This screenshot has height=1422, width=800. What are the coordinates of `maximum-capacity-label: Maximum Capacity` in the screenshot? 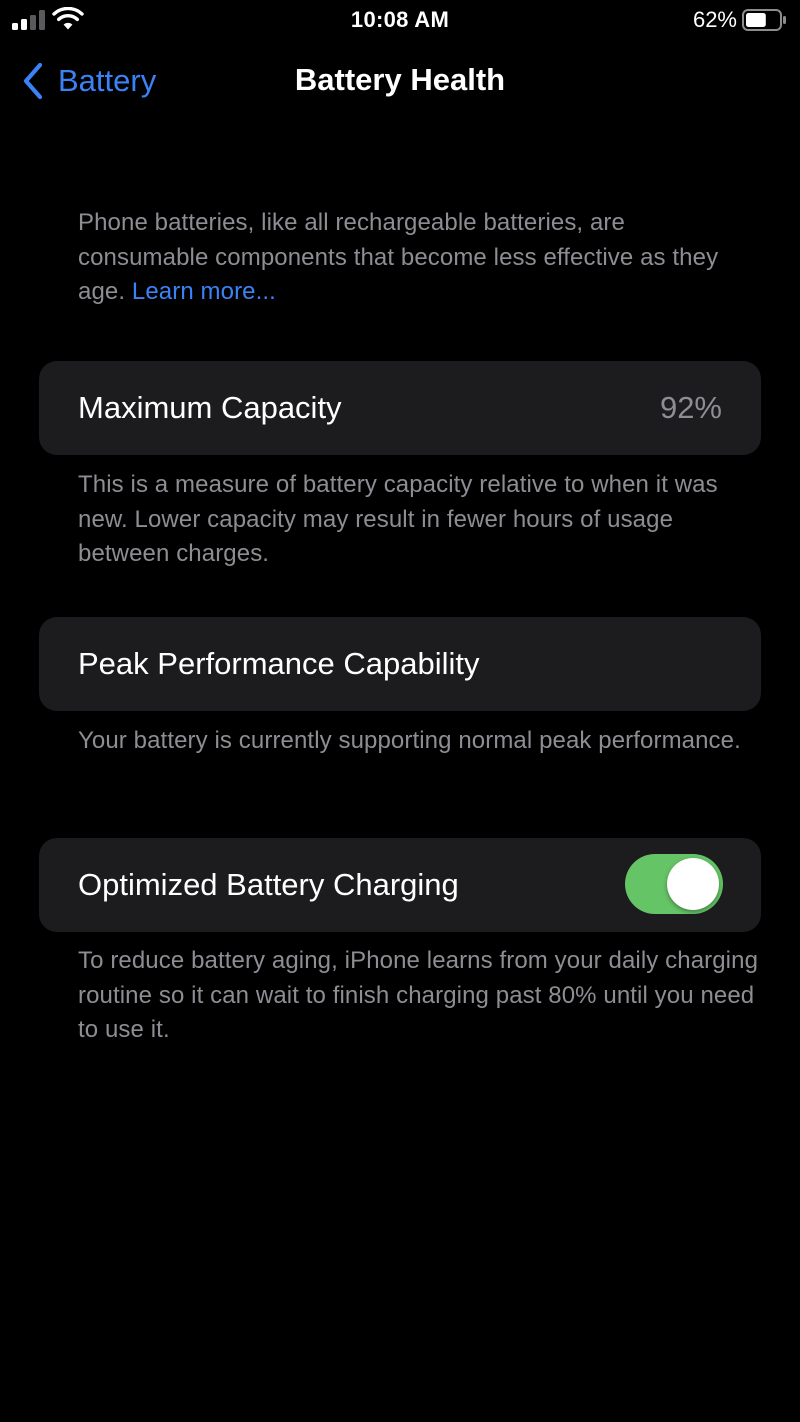 It's located at (210, 407).